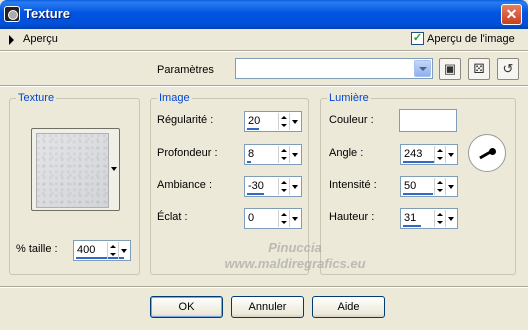 This screenshot has width=528, height=330. Describe the element at coordinates (185, 120) in the screenshot. I see `regularity-label: Régularité :` at that location.